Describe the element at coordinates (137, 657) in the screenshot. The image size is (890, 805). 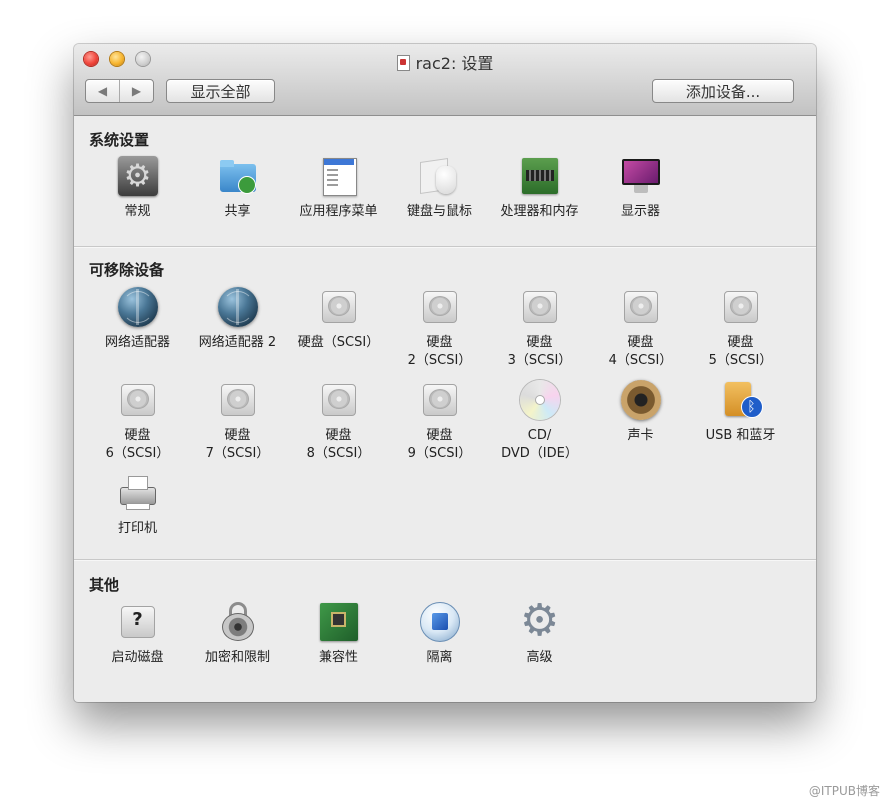
I see `pref-label: 启动磁盘` at that location.